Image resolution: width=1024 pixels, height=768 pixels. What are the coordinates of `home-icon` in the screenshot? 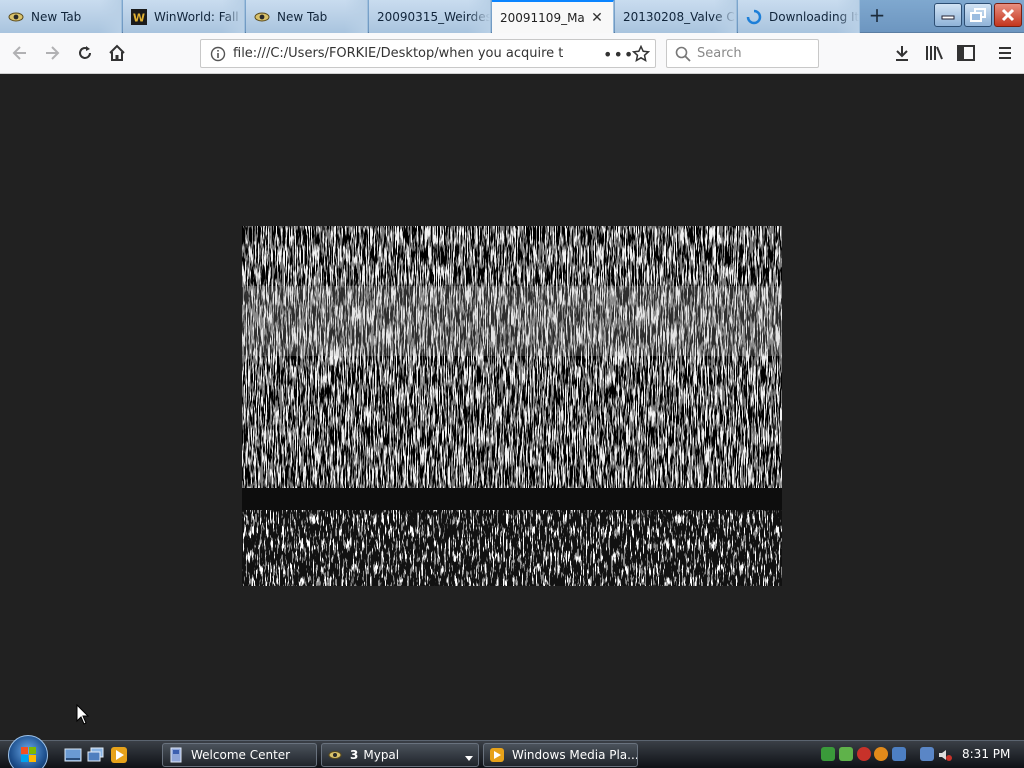 It's located at (117, 52).